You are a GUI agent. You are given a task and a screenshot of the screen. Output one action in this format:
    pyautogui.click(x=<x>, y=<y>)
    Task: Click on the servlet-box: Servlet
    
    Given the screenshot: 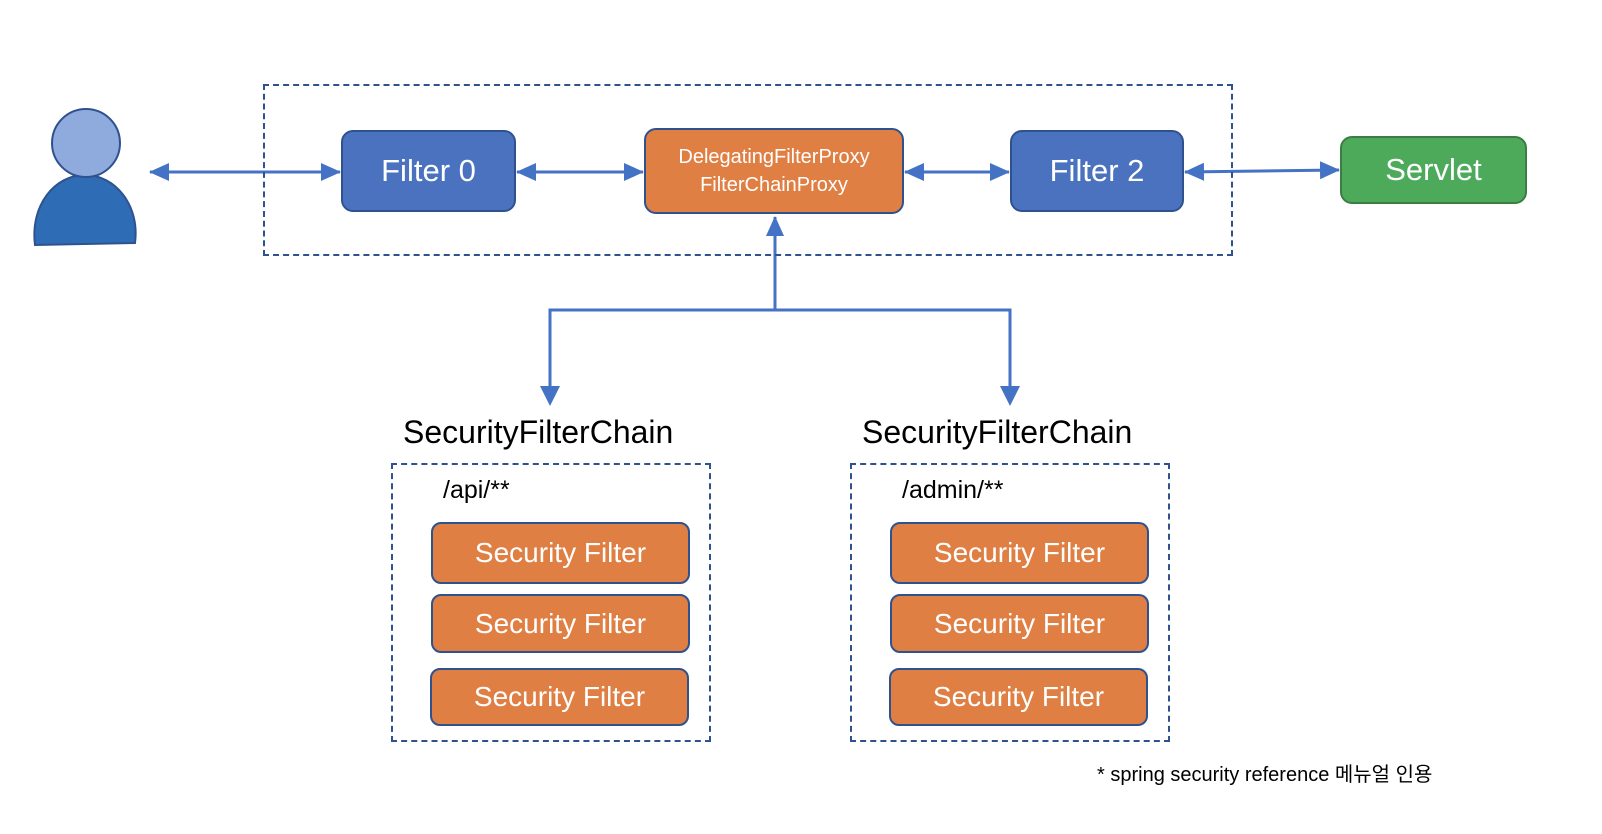 What is the action you would take?
    pyautogui.click(x=1433, y=170)
    